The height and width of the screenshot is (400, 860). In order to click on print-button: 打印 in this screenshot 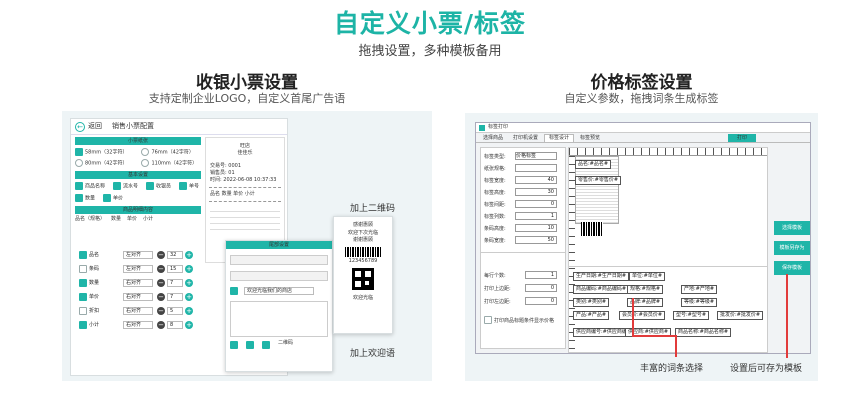, I will do `click(742, 138)`.